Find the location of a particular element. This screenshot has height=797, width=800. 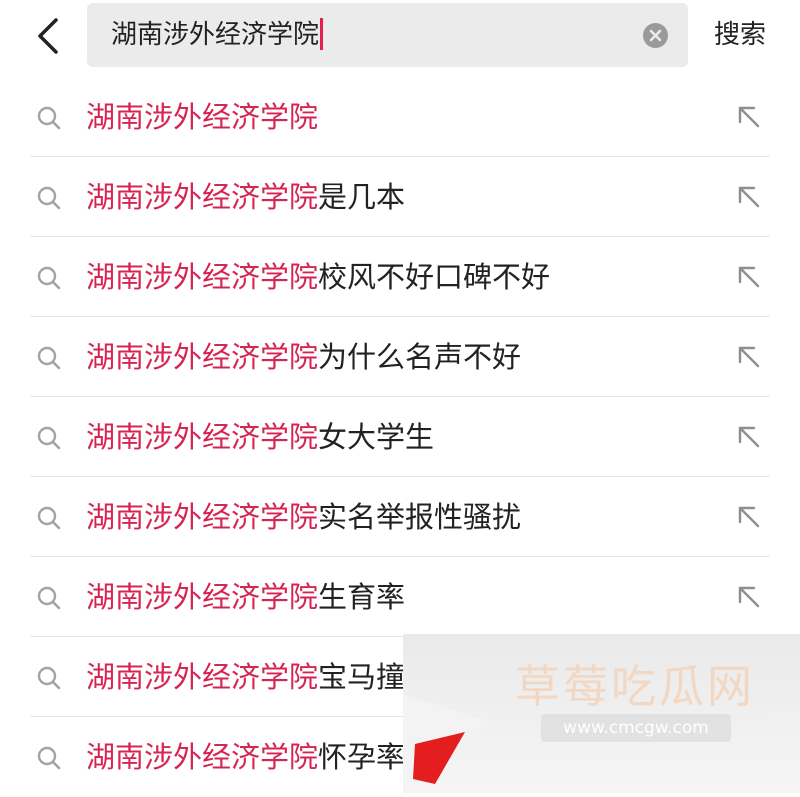

search-query-text: 湖南涉外经济学院 is located at coordinates (215, 35).